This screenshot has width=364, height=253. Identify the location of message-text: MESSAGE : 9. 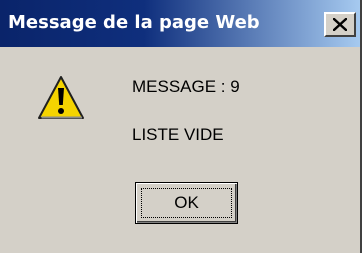
(186, 86).